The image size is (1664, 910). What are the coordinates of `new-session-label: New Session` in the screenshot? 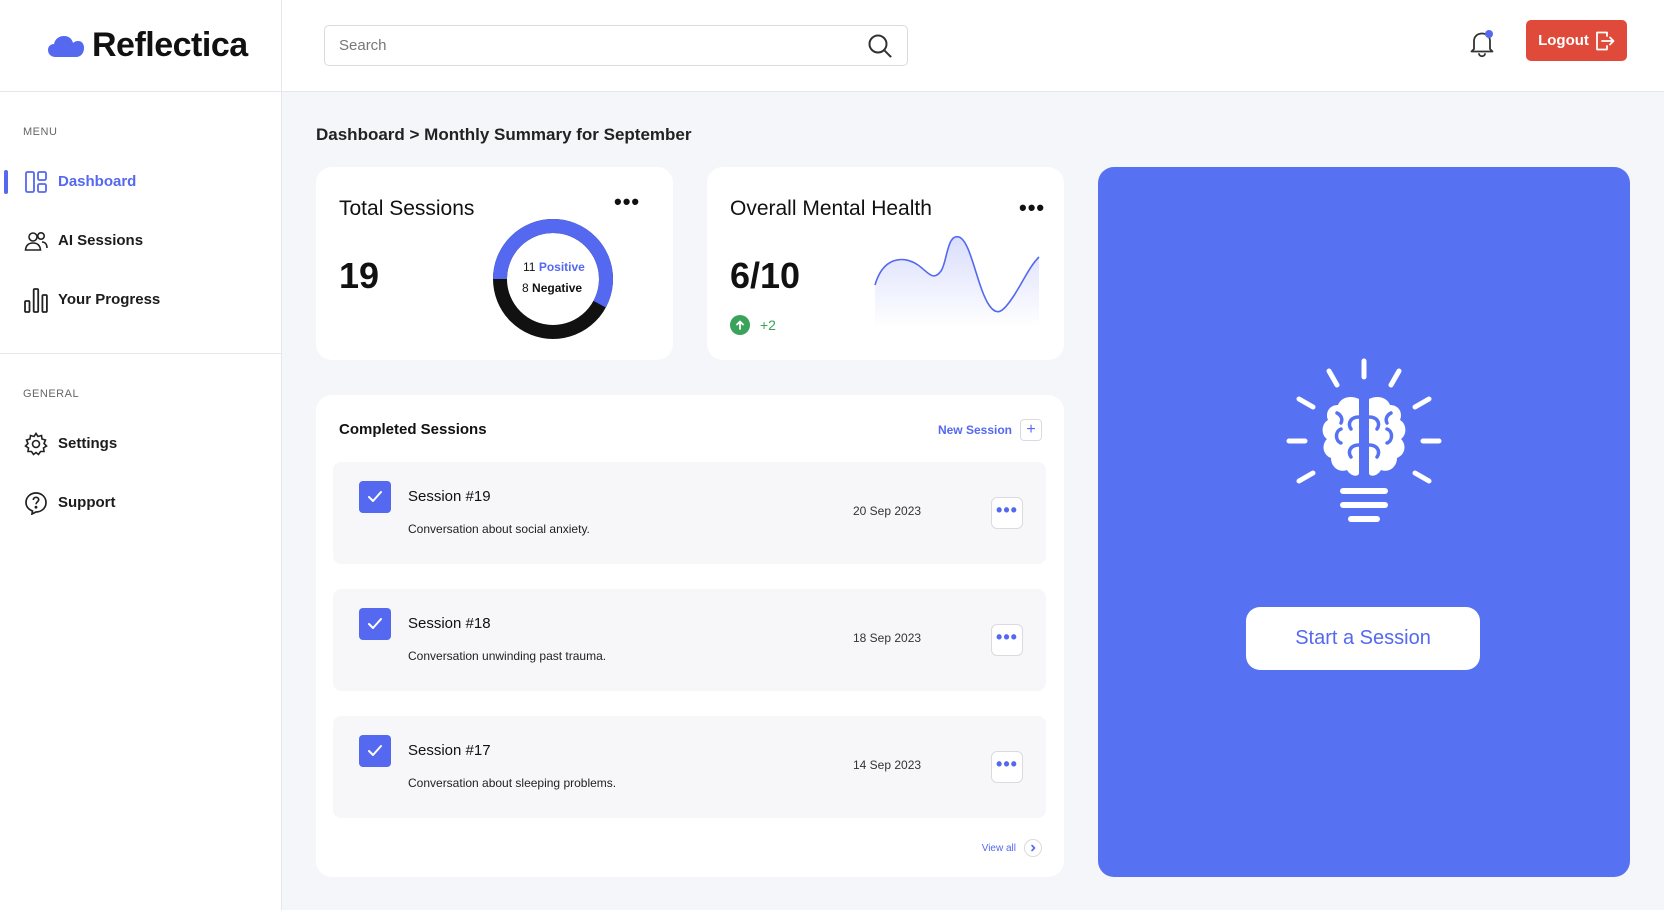 It's located at (974, 430).